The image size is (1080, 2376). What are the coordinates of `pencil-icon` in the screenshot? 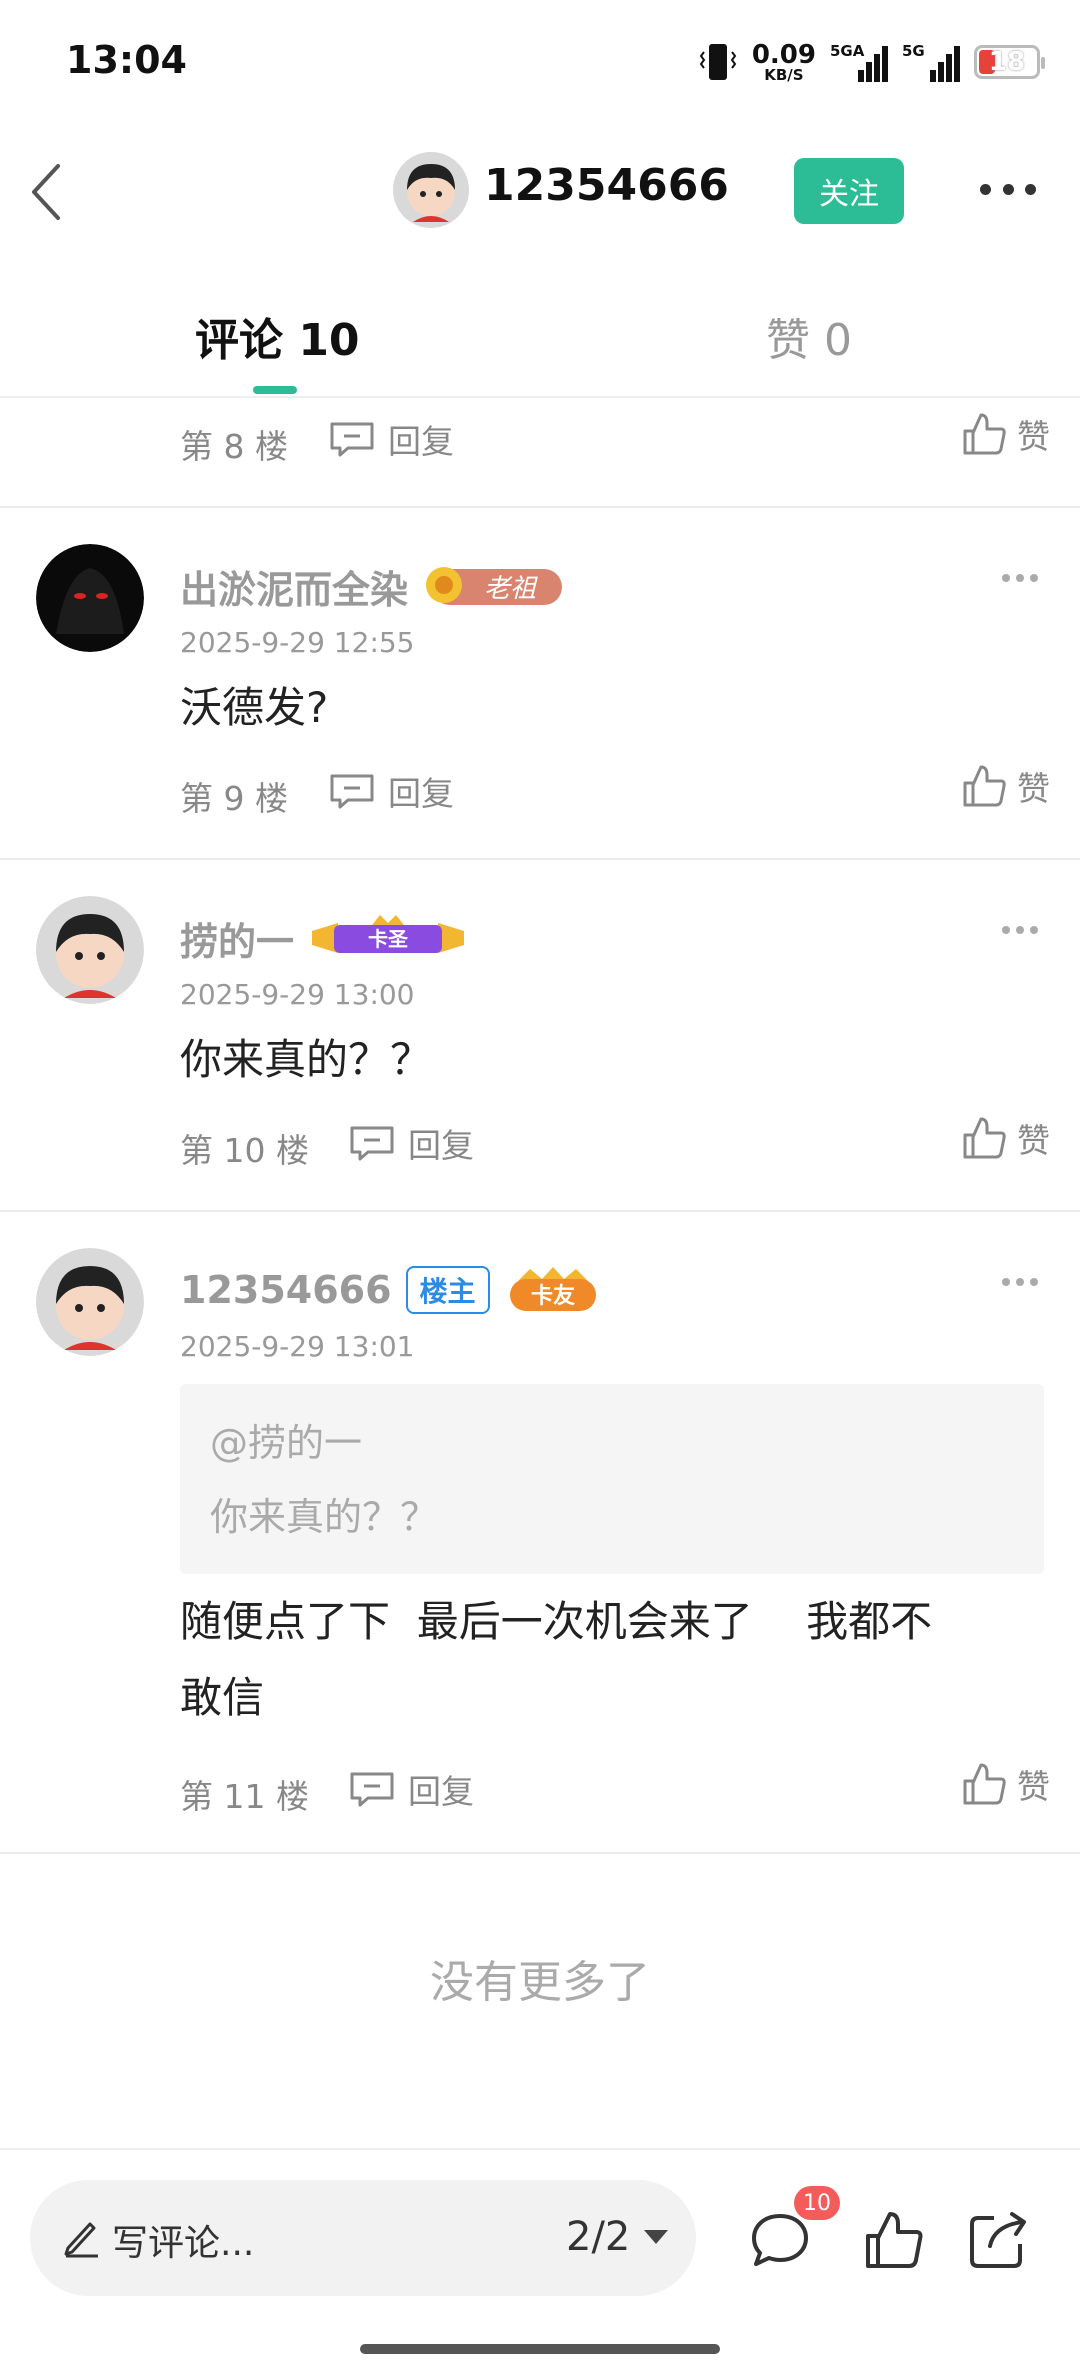 It's located at (81, 2240).